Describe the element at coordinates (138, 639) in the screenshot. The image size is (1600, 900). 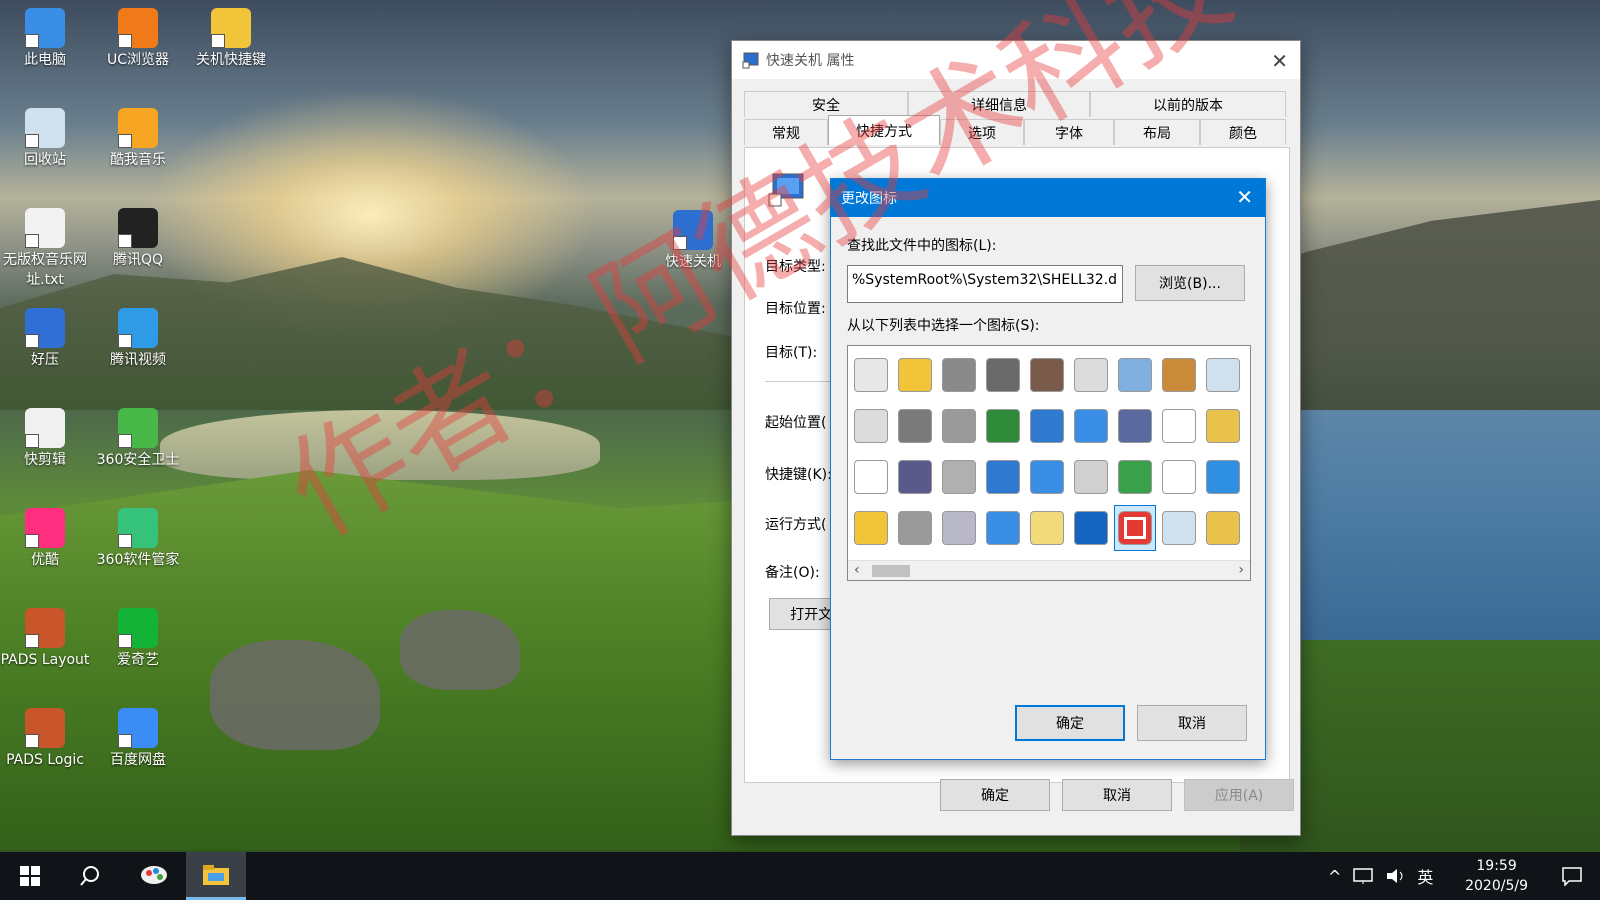
I see `desktop-icon: 爱奇艺` at that location.